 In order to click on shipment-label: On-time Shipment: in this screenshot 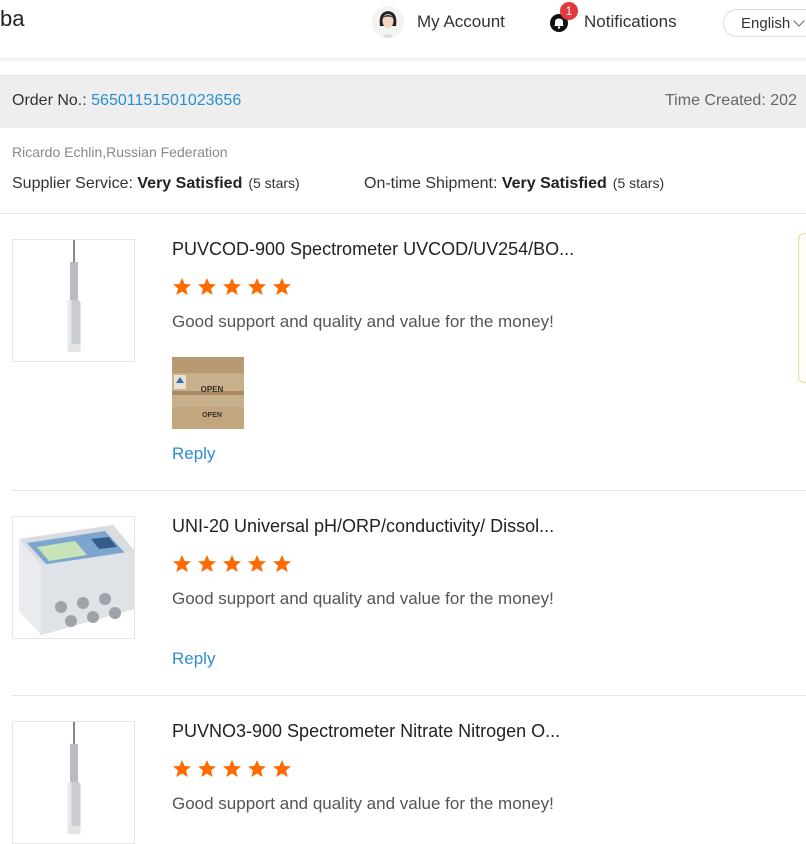, I will do `click(433, 183)`.